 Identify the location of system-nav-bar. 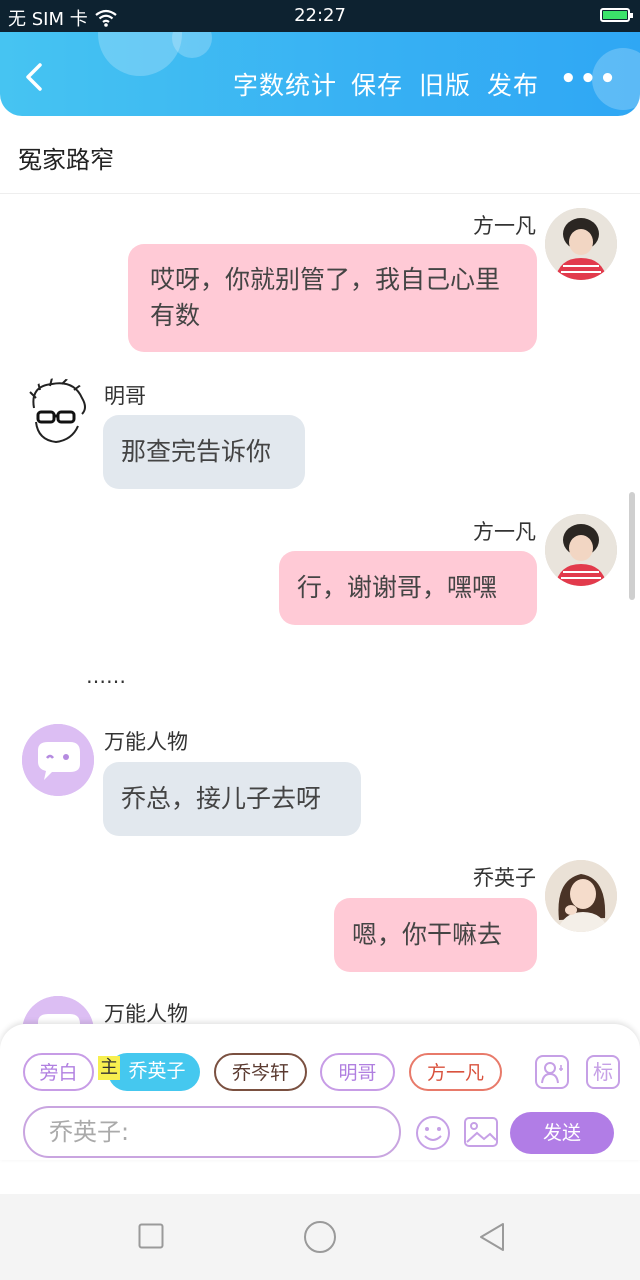
(320, 1237).